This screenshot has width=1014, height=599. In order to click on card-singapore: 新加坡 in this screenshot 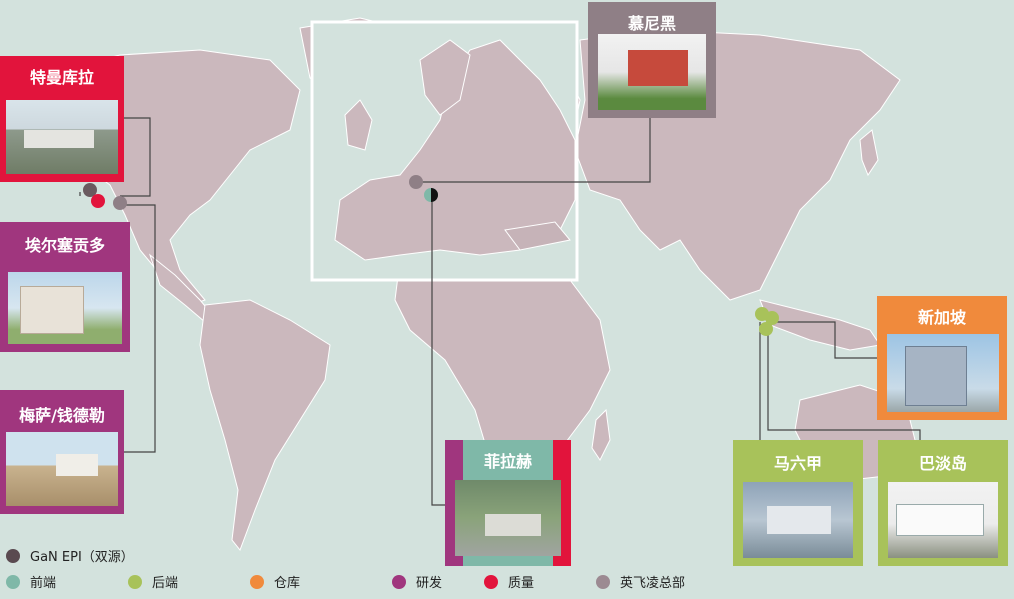, I will do `click(942, 358)`.